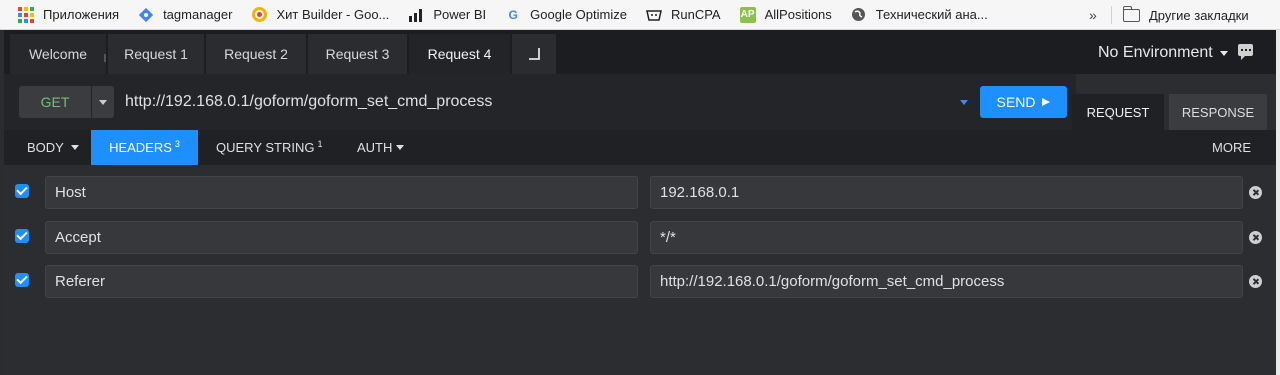  What do you see at coordinates (375, 147) in the screenshot?
I see `subtab-label: AUTH` at bounding box center [375, 147].